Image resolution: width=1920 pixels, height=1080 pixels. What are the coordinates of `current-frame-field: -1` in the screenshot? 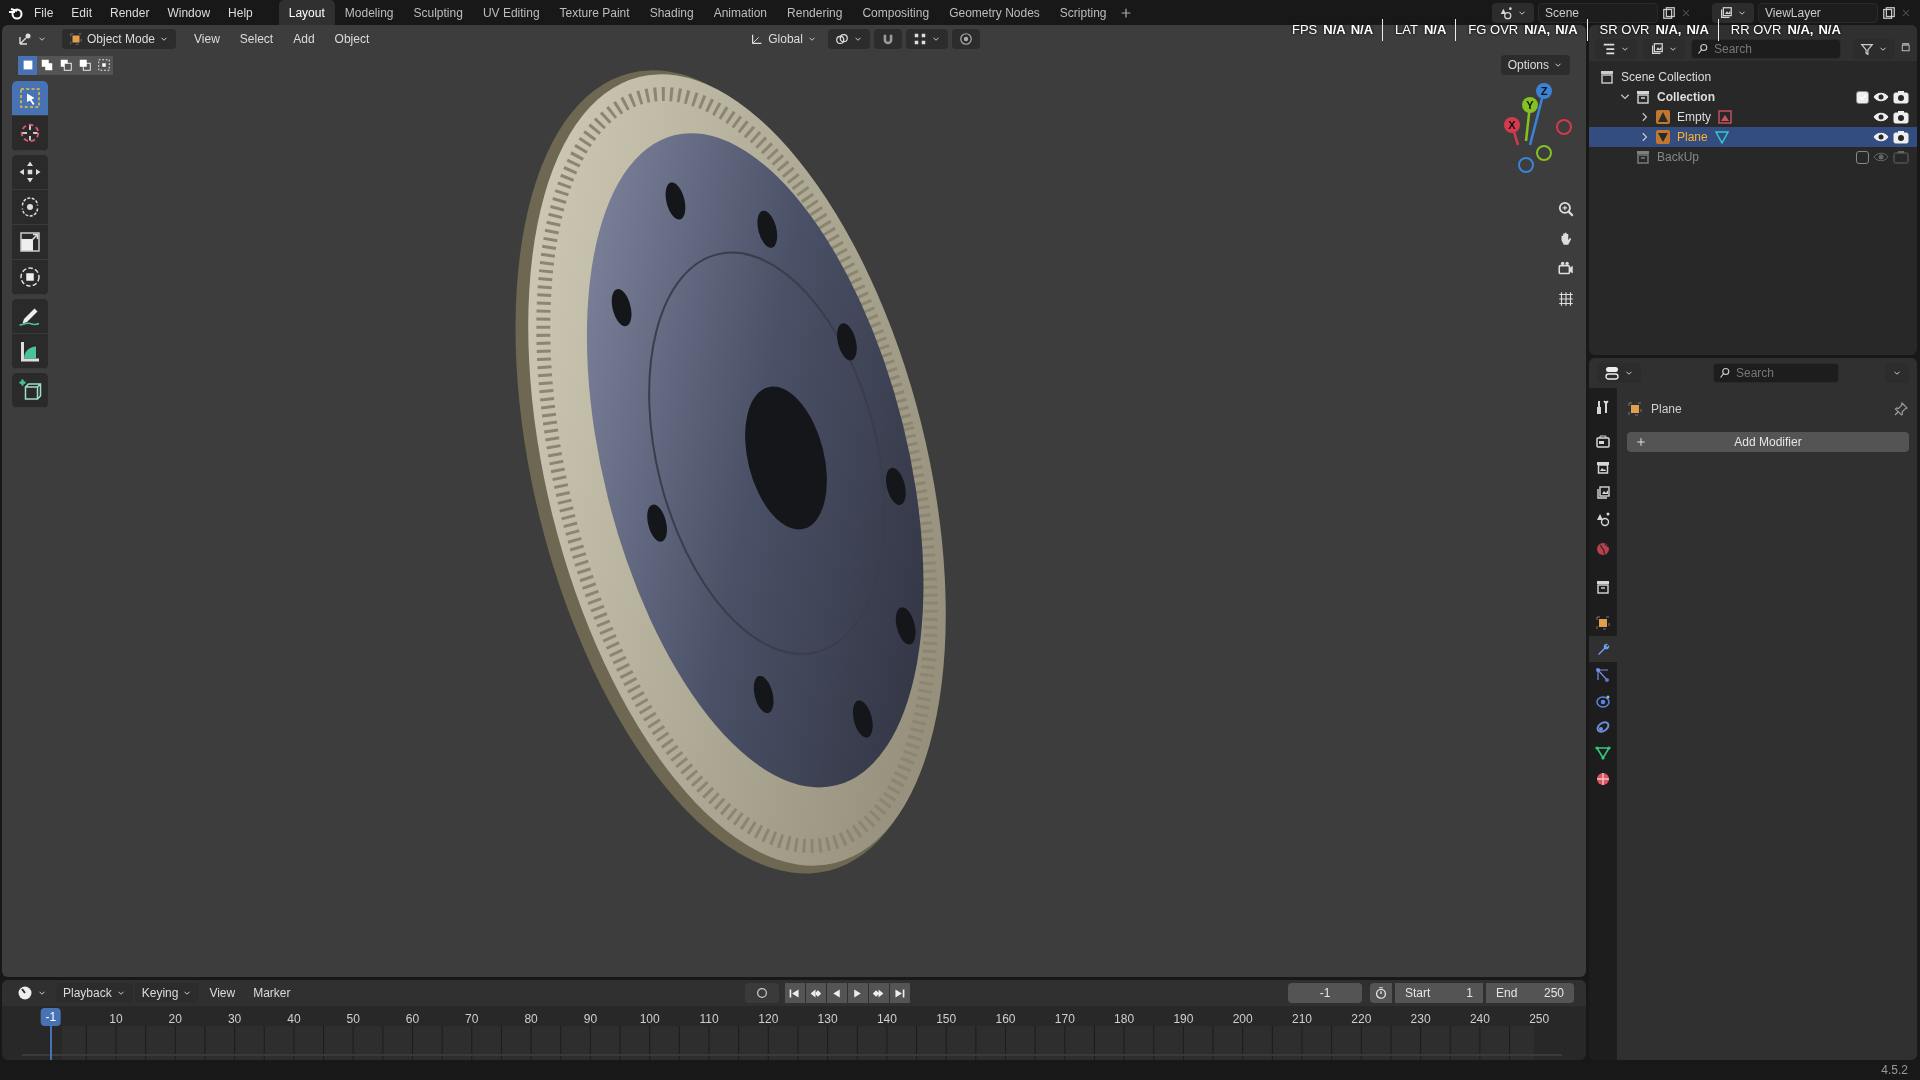 It's located at (1325, 993).